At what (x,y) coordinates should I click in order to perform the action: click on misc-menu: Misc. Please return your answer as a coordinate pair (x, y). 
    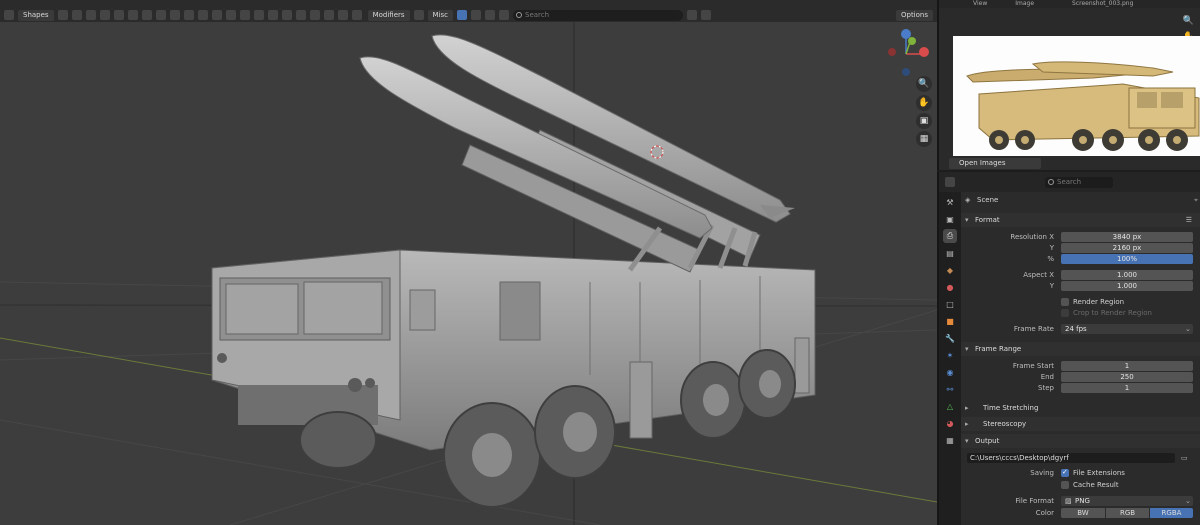
    Looking at the image, I should click on (440, 15).